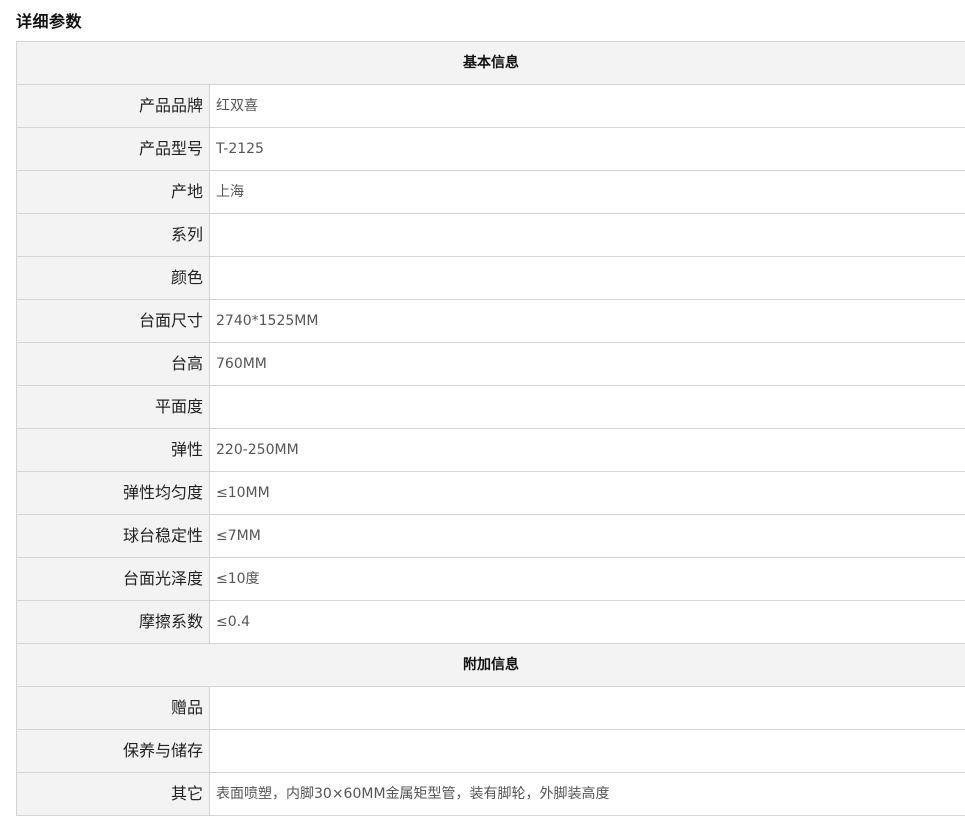 The image size is (965, 817). Describe the element at coordinates (243, 493) in the screenshot. I see `spec-value: ≤10MM` at that location.